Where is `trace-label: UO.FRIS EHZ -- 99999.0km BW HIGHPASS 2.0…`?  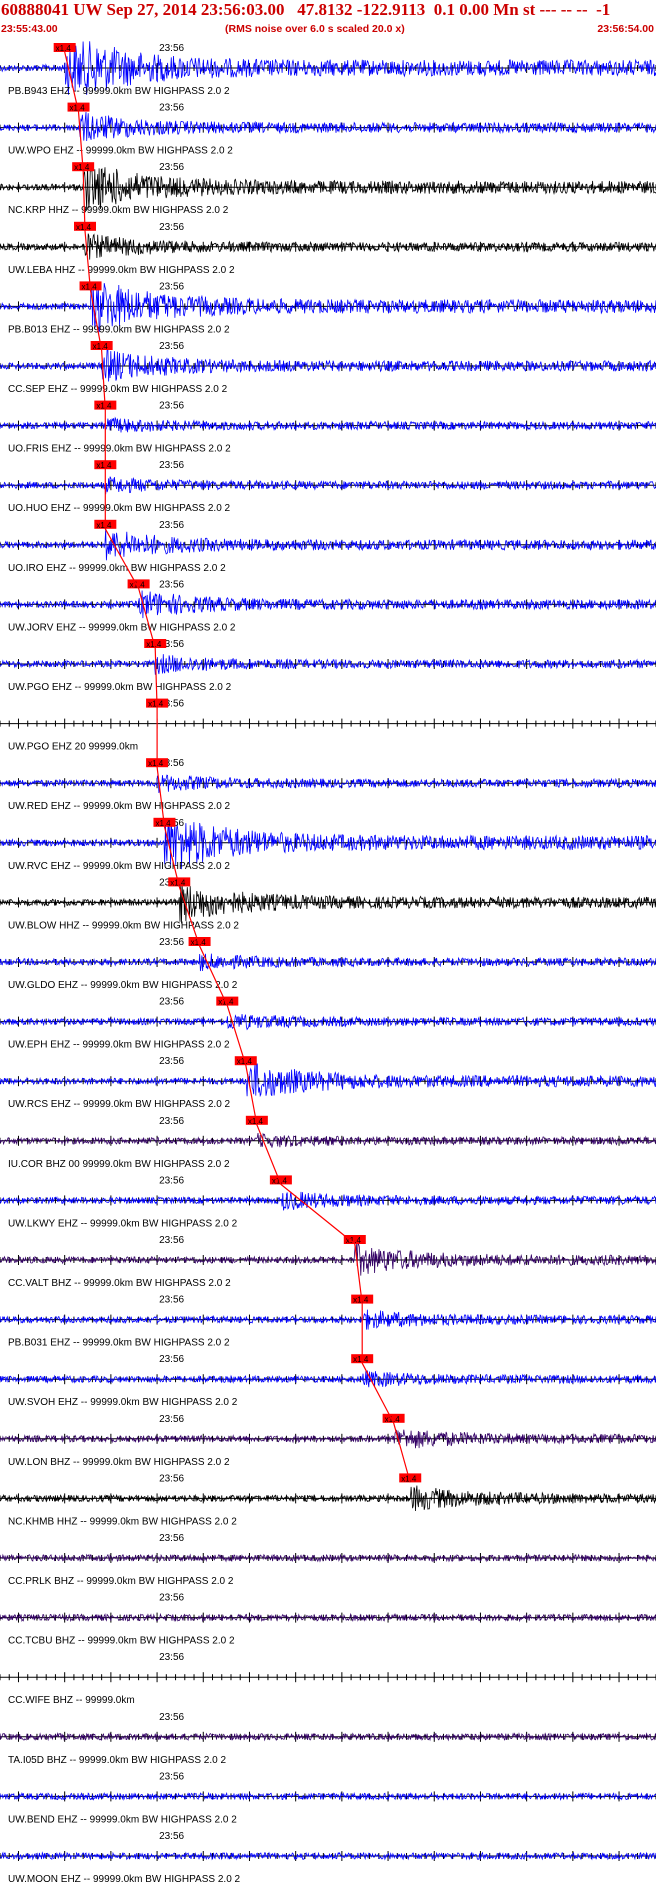
trace-label: UO.FRIS EHZ -- 99999.0km BW HIGHPASS 2.0… is located at coordinates (119, 449).